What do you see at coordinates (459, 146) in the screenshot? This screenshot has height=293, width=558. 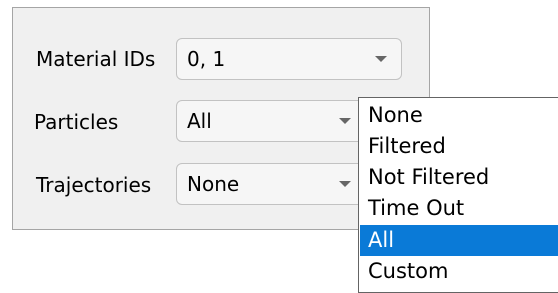 I see `dropdown-option-filtered: Filtered` at bounding box center [459, 146].